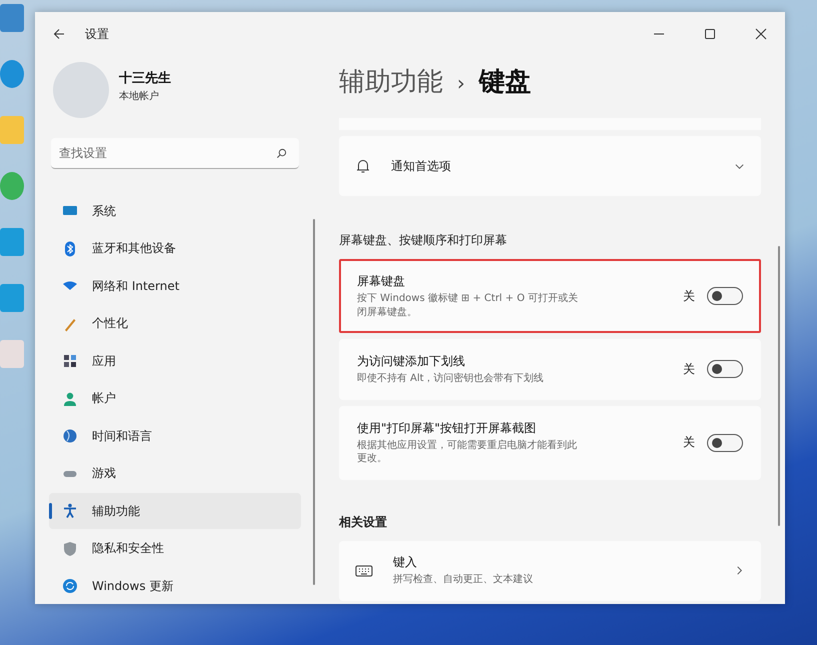 The height and width of the screenshot is (645, 817). What do you see at coordinates (281, 153) in the screenshot?
I see `search-icon` at bounding box center [281, 153].